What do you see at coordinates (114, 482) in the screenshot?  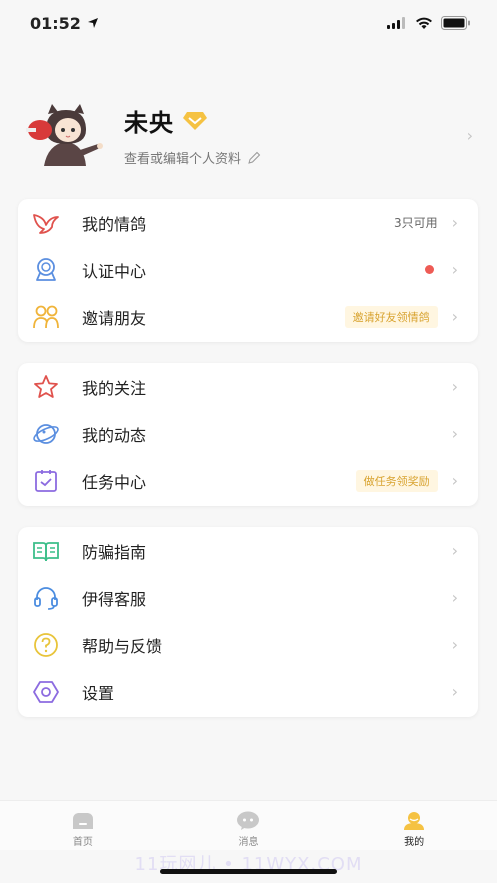 I see `menu-label: 任务中心` at bounding box center [114, 482].